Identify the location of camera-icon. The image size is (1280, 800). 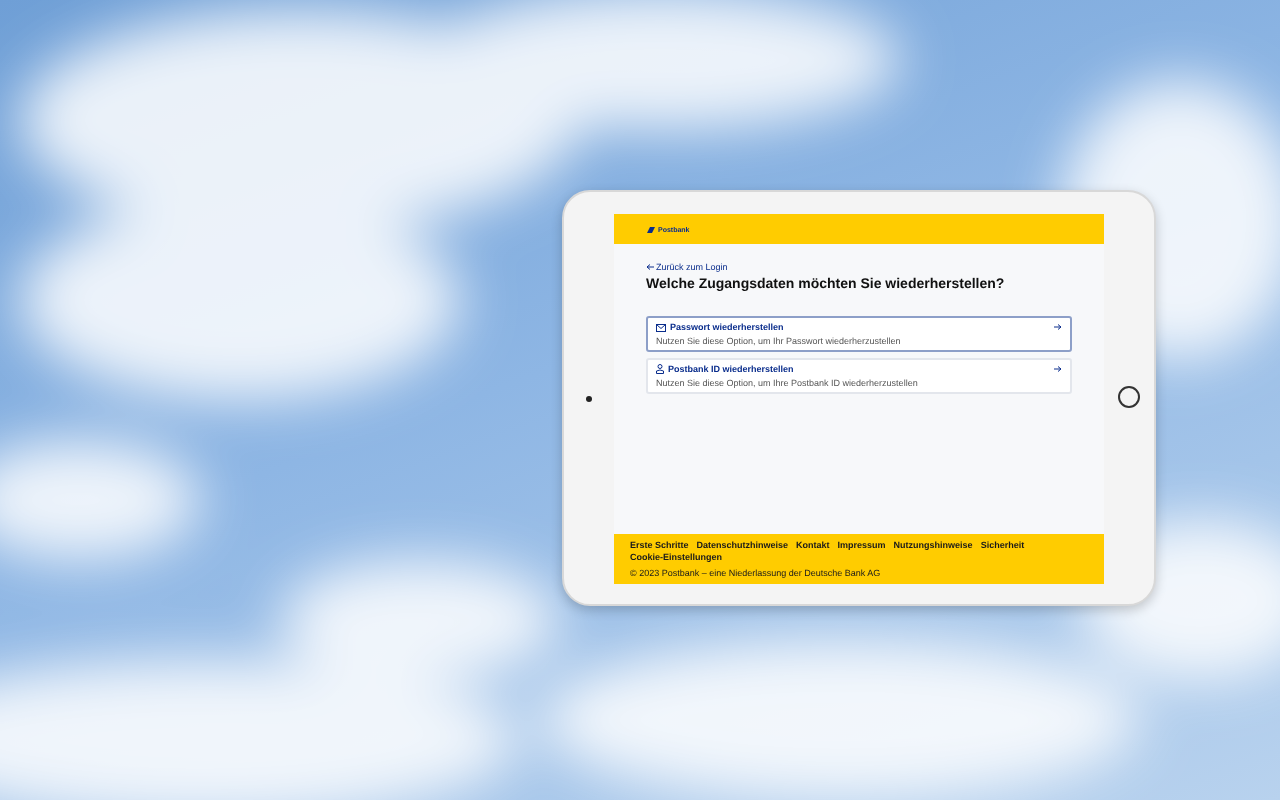
(589, 399).